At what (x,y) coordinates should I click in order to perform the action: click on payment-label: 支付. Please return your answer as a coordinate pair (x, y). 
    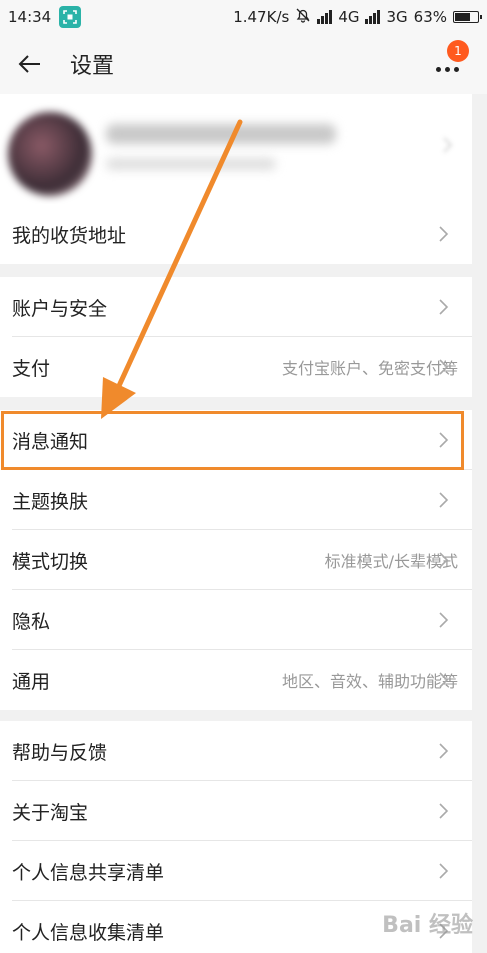
    Looking at the image, I should click on (31, 368).